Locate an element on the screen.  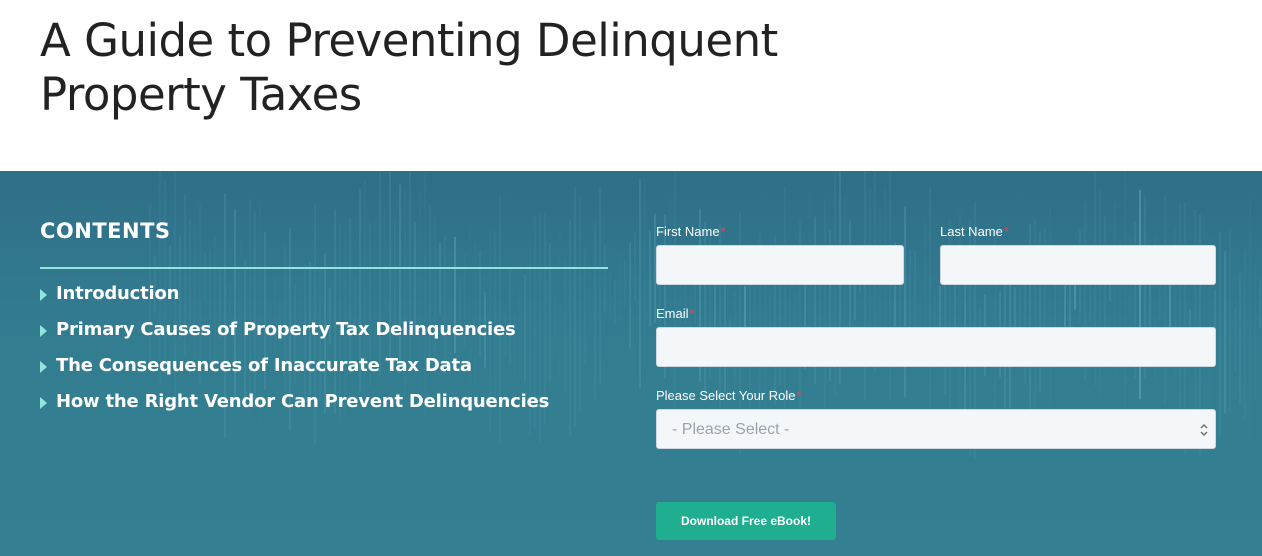
contents-heading: CONTENTS is located at coordinates (105, 231).